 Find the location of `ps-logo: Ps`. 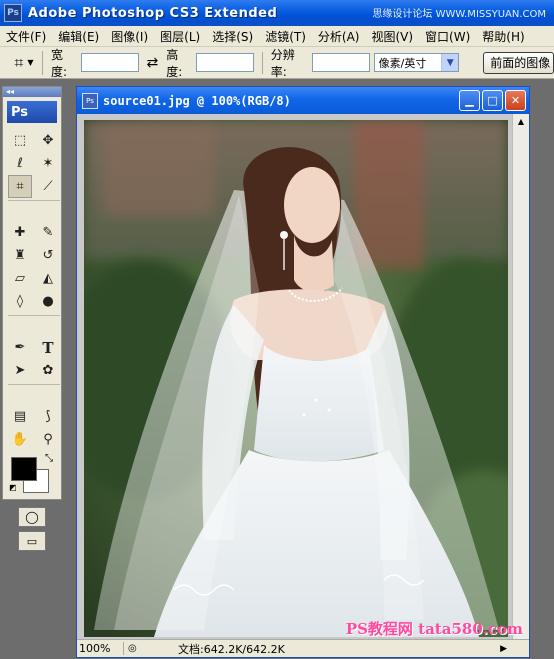

ps-logo: Ps is located at coordinates (32, 112).